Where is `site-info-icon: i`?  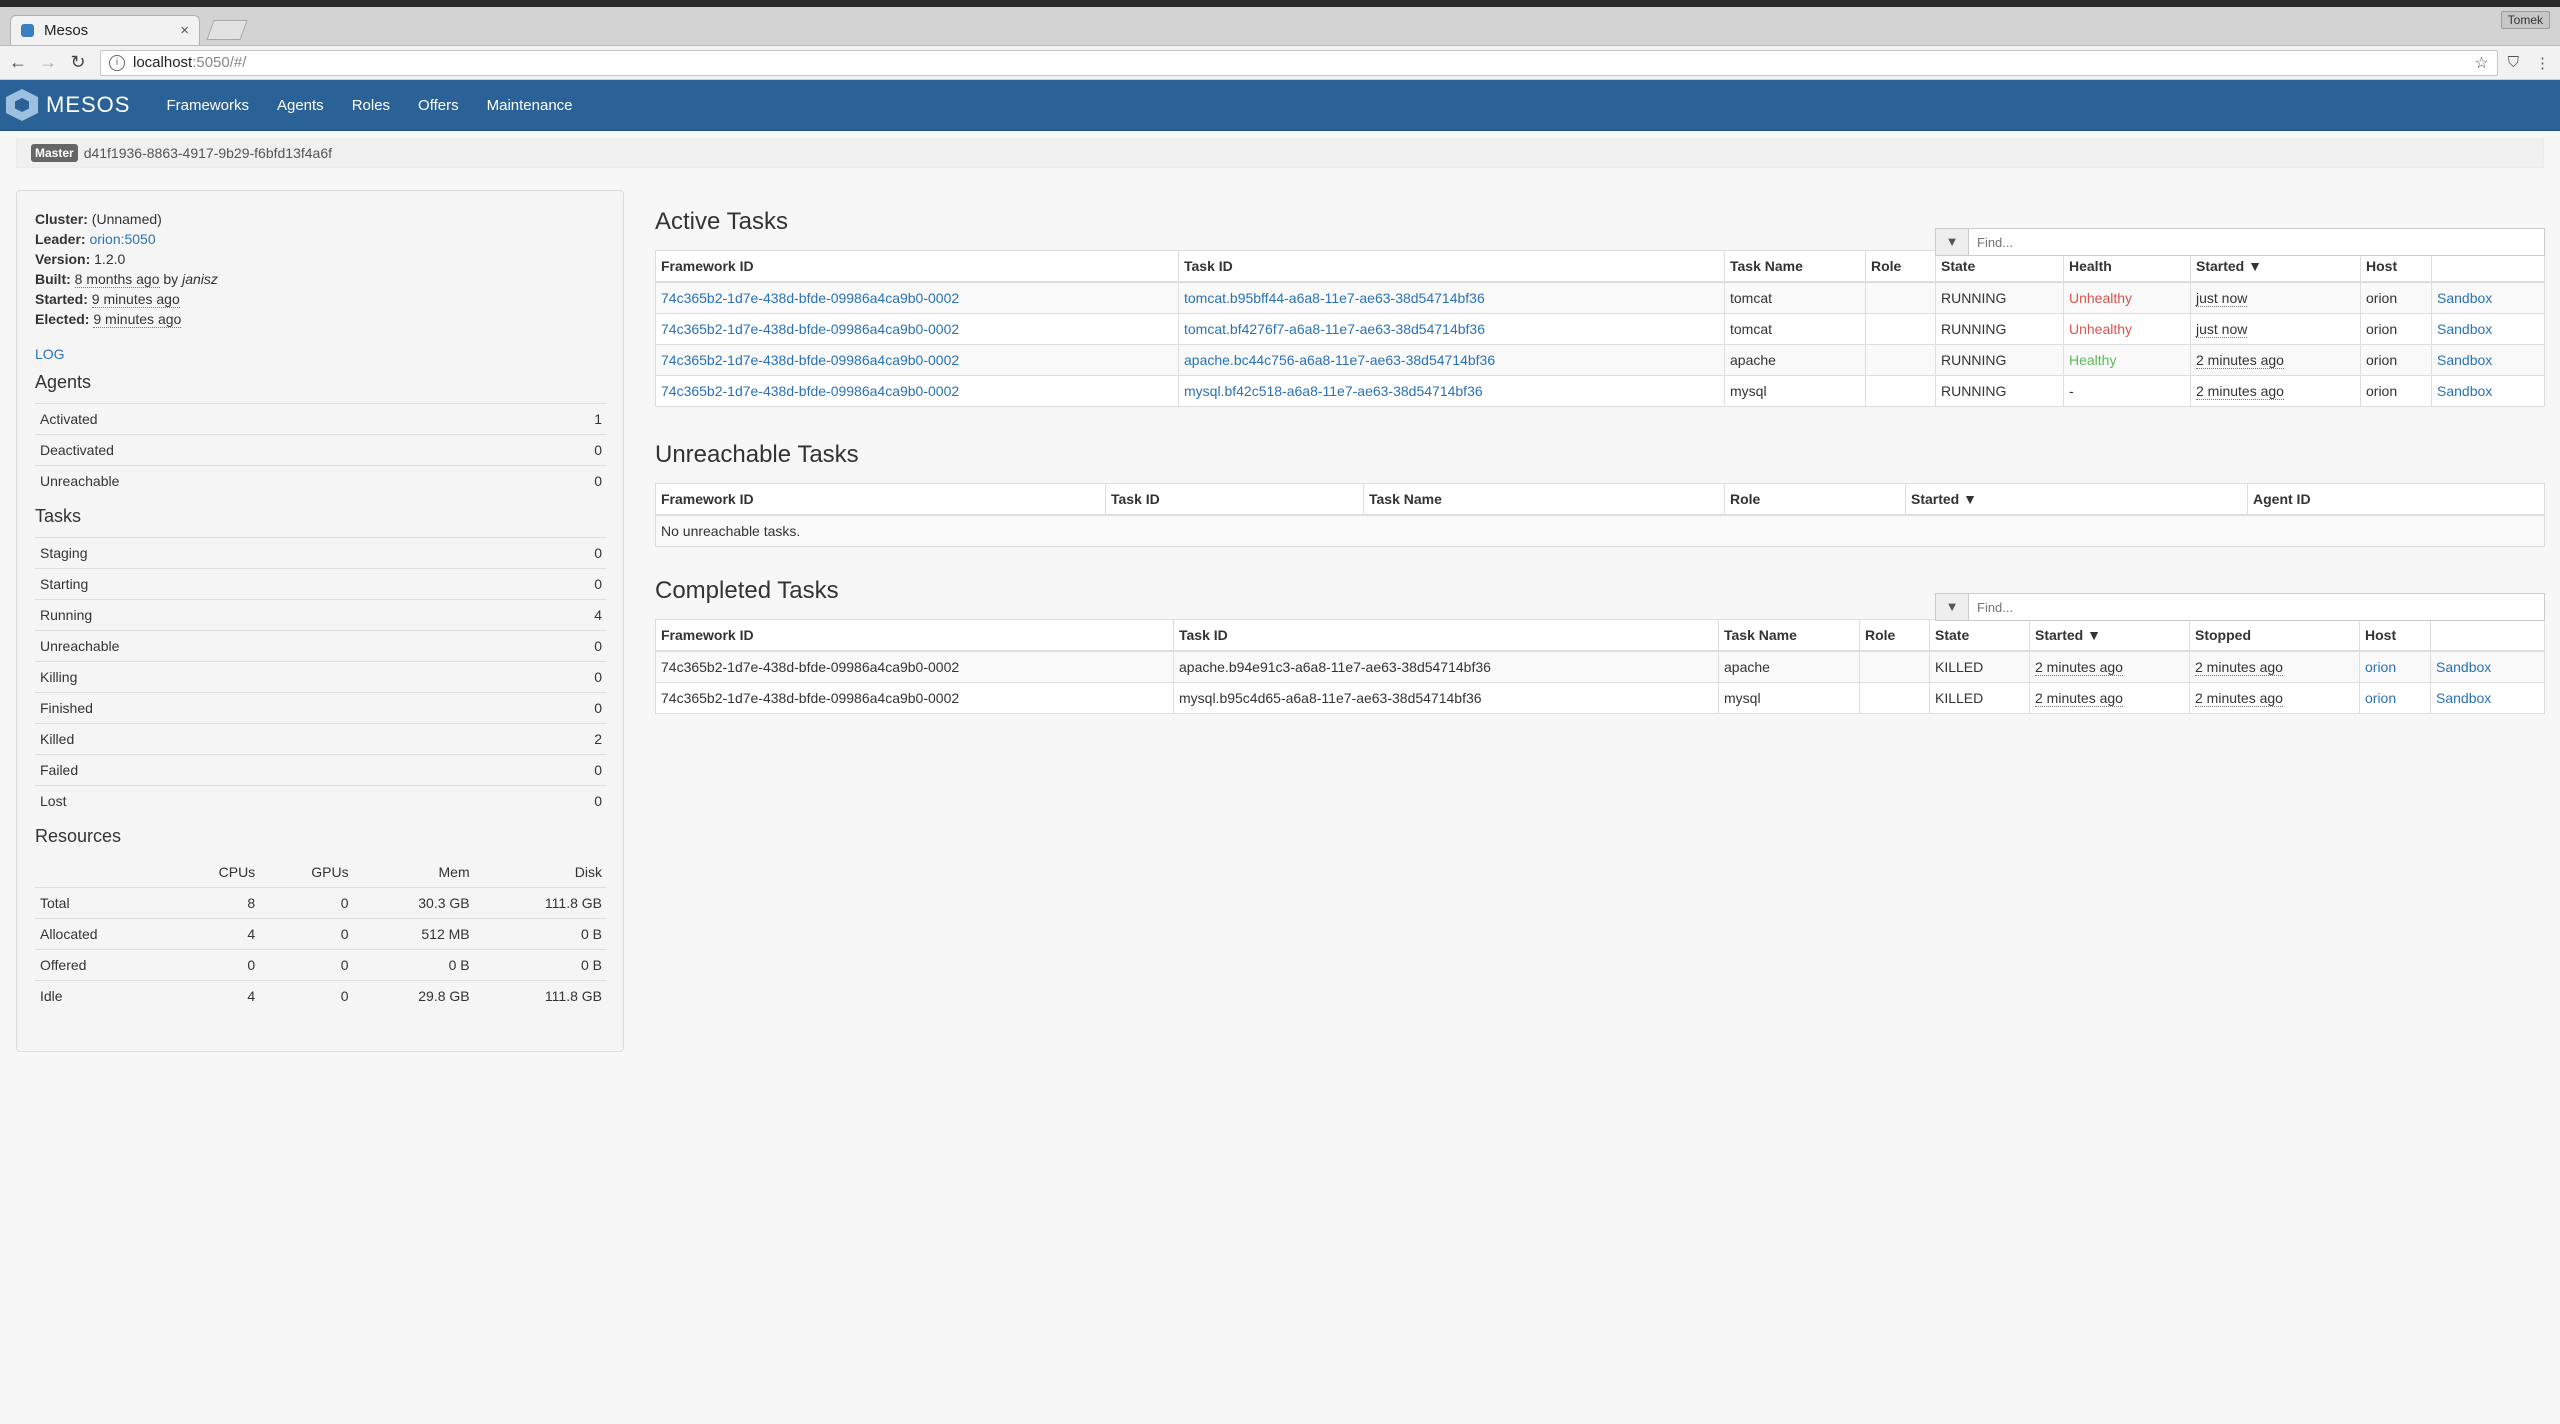 site-info-icon: i is located at coordinates (117, 62).